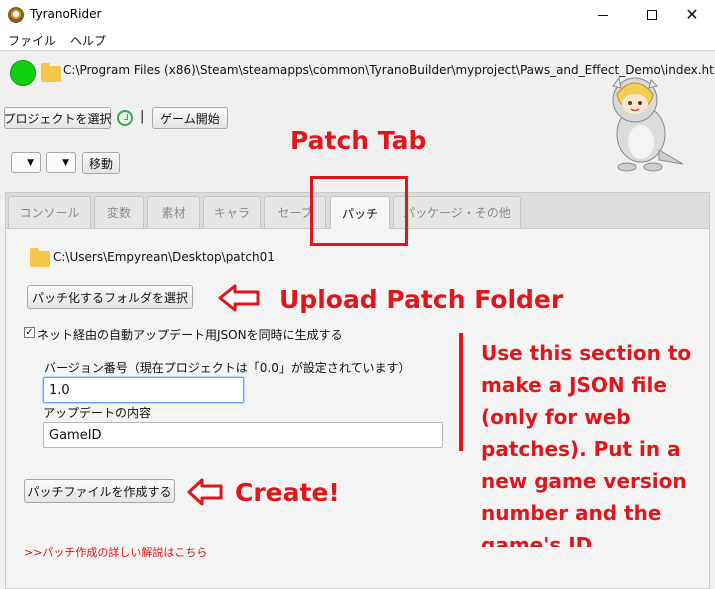  Describe the element at coordinates (29, 332) in the screenshot. I see `auto-json-checkbox: ✓` at that location.